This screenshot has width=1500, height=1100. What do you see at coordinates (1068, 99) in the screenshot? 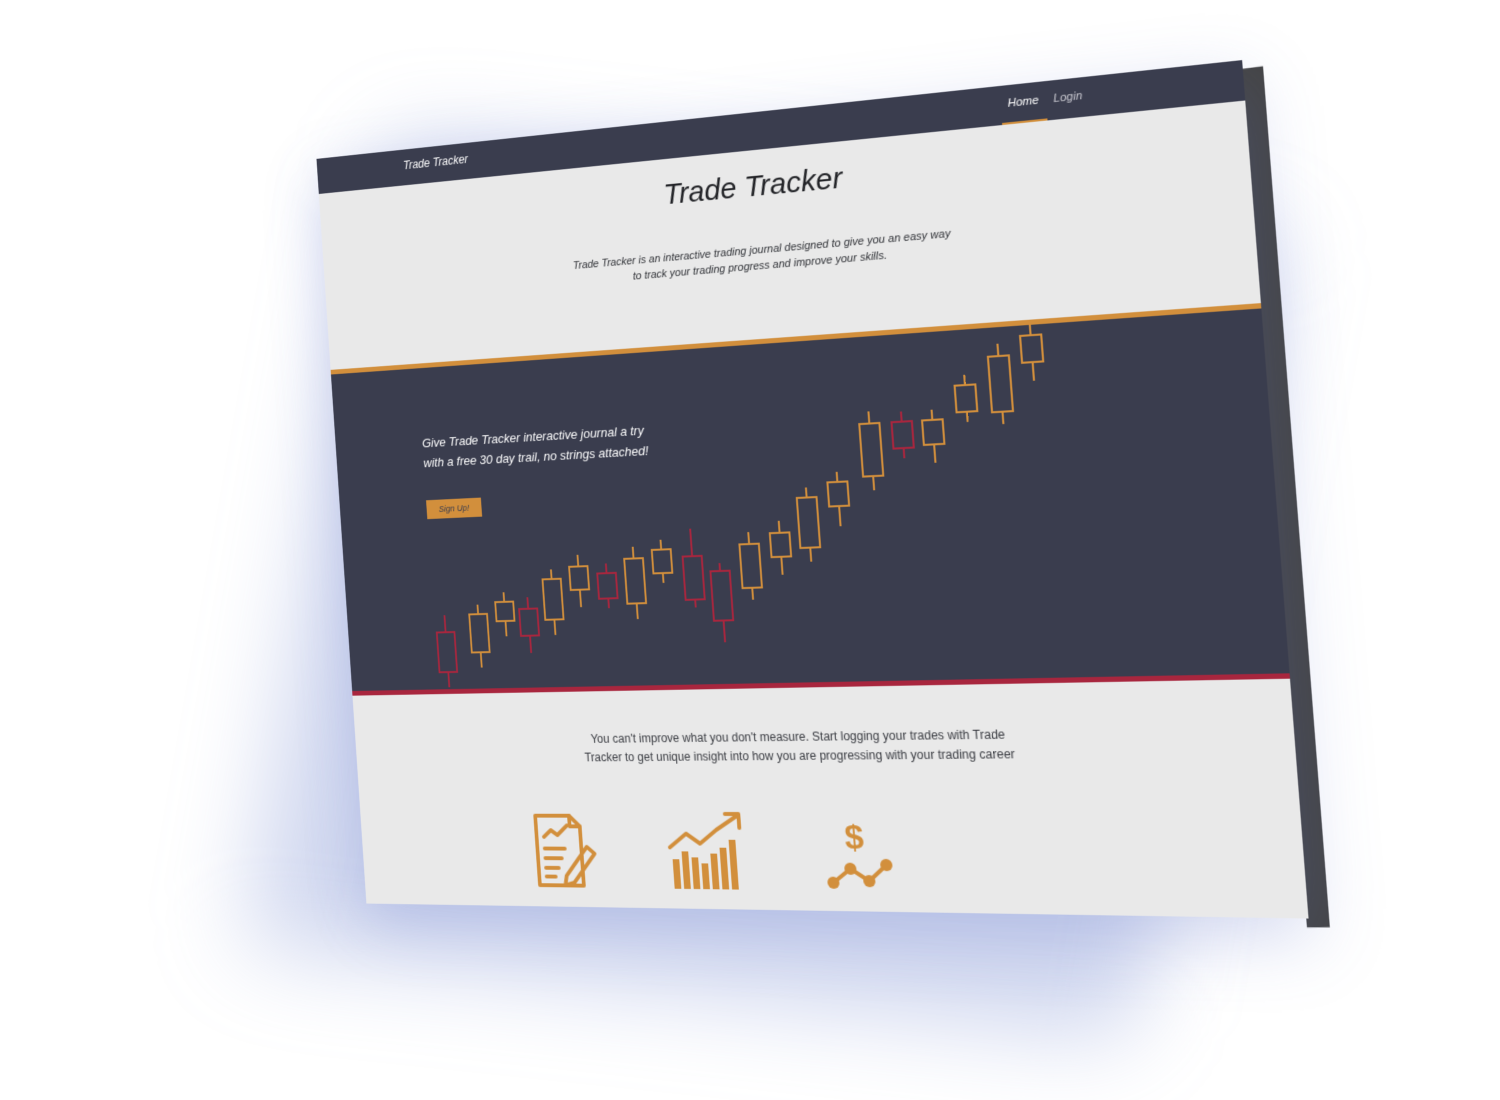
I see `nav-login-link: Login` at bounding box center [1068, 99].